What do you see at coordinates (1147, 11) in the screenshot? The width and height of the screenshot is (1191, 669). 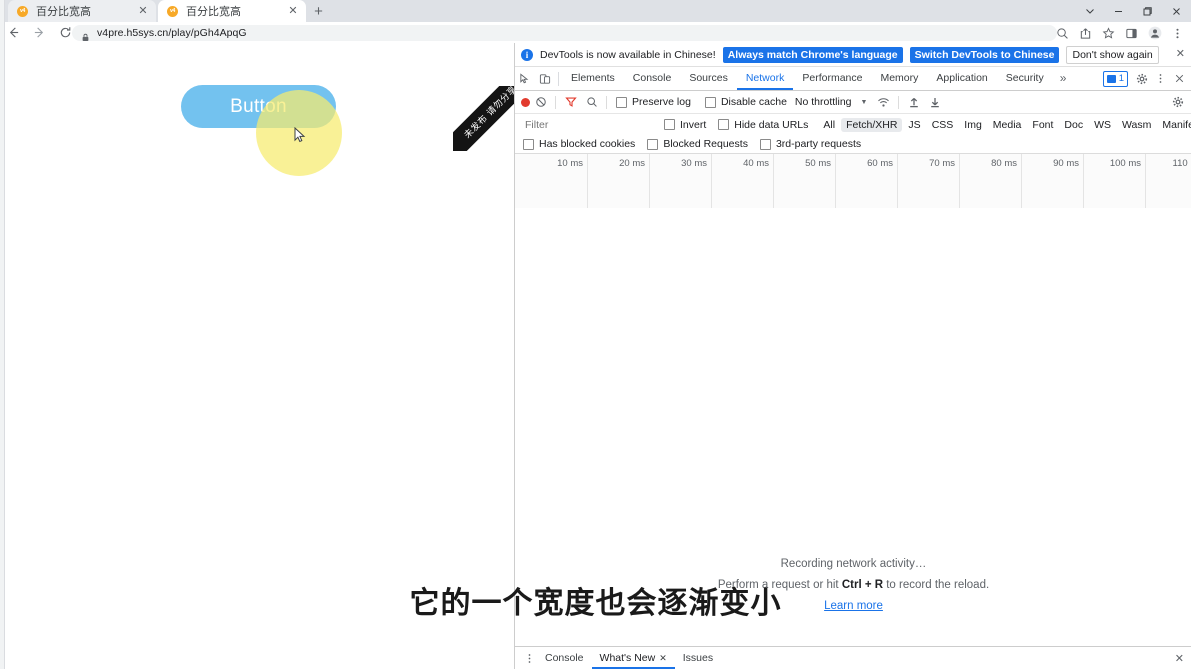 I see `maximize-restore-icon` at bounding box center [1147, 11].